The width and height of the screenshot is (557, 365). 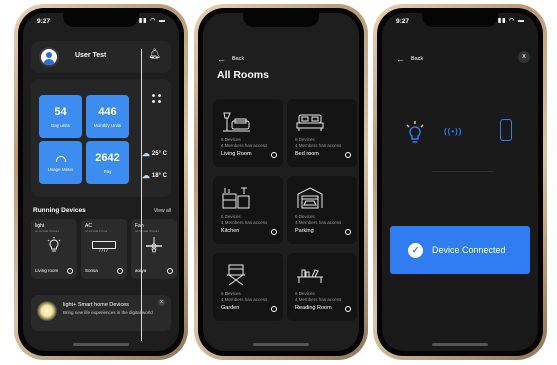 I want to click on room-card-parking: 6 Devices 4 Members has access Parking, so click(x=322, y=210).